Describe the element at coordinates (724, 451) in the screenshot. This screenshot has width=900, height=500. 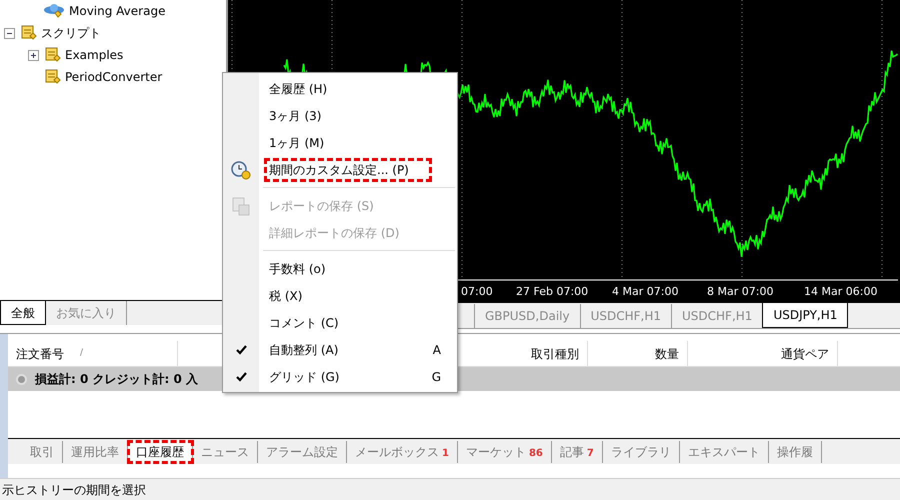
I see `terminal-tab: エキスパート` at that location.